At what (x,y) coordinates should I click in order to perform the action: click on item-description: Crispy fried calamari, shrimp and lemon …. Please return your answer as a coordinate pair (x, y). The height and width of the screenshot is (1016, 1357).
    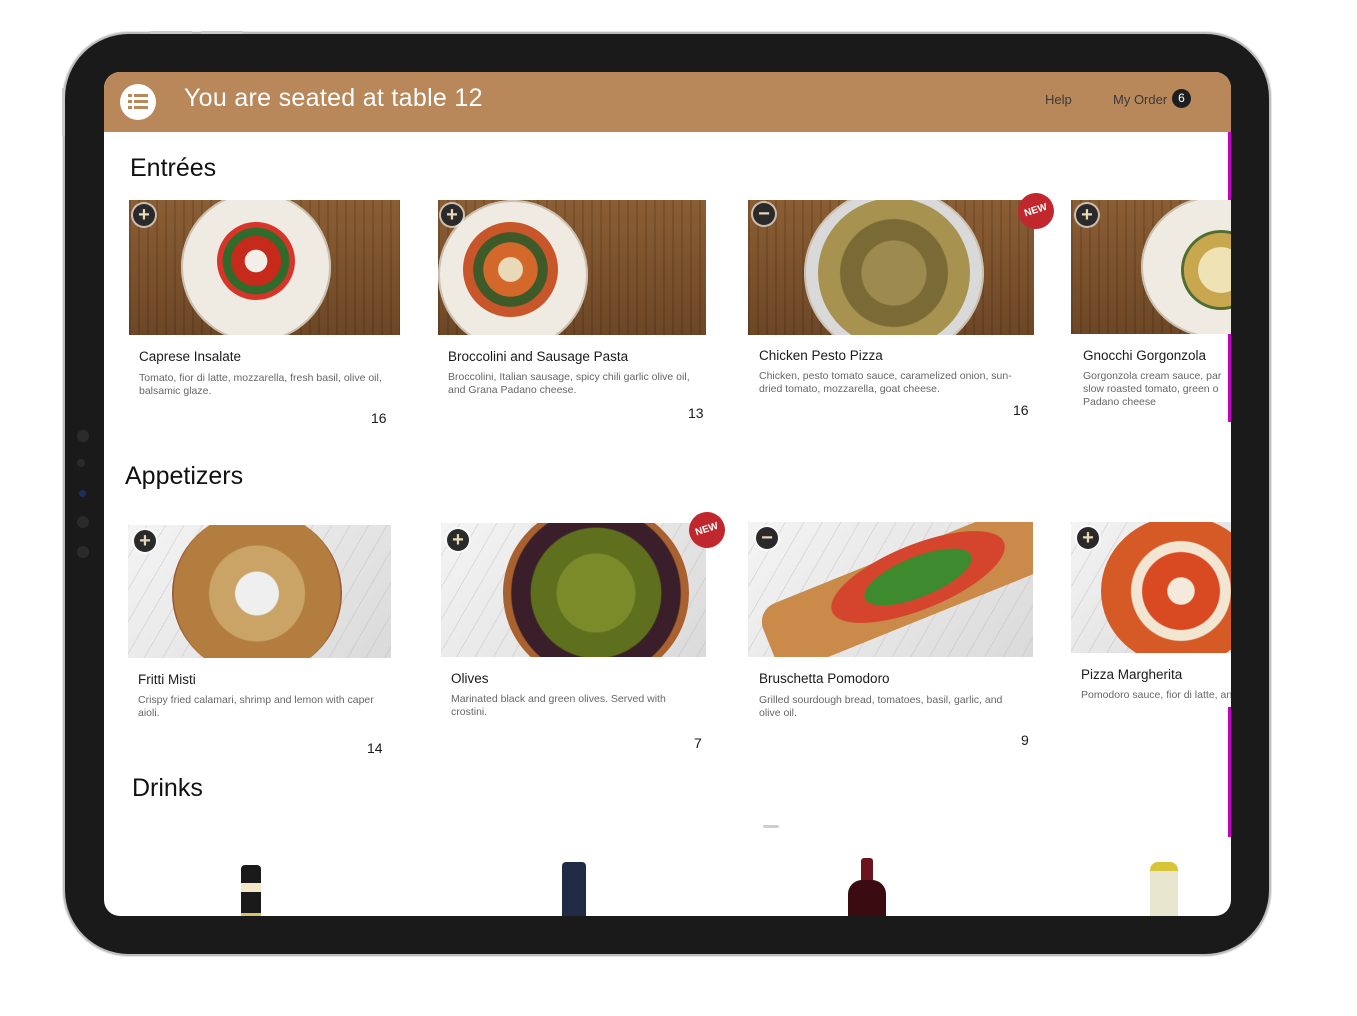
    Looking at the image, I should click on (256, 706).